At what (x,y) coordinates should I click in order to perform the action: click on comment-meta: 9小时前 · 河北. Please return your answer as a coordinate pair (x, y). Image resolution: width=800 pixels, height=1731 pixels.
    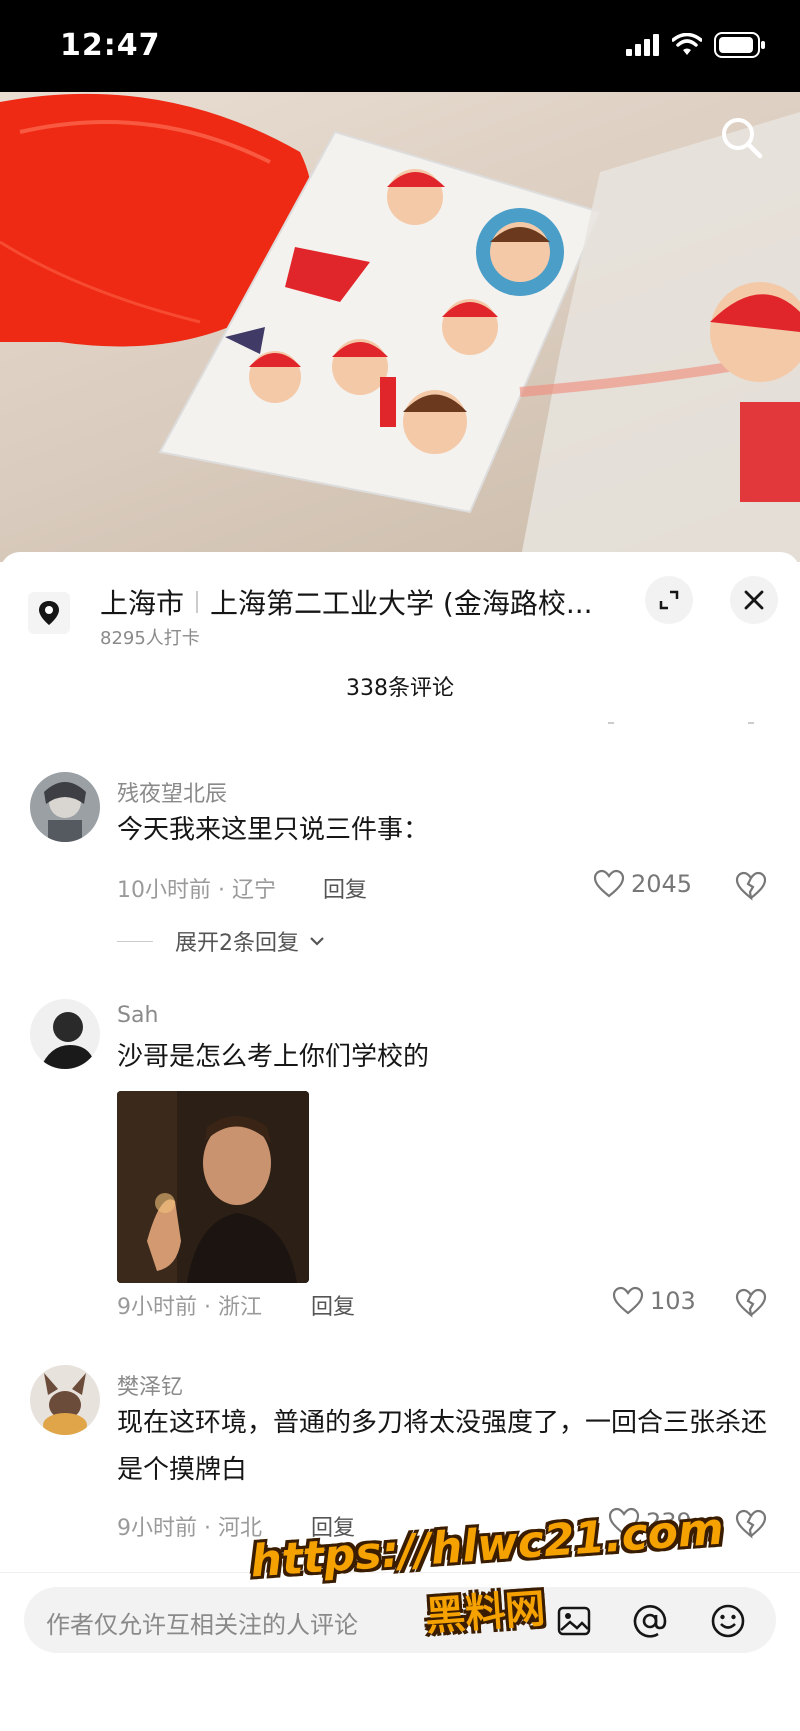
    Looking at the image, I should click on (189, 1528).